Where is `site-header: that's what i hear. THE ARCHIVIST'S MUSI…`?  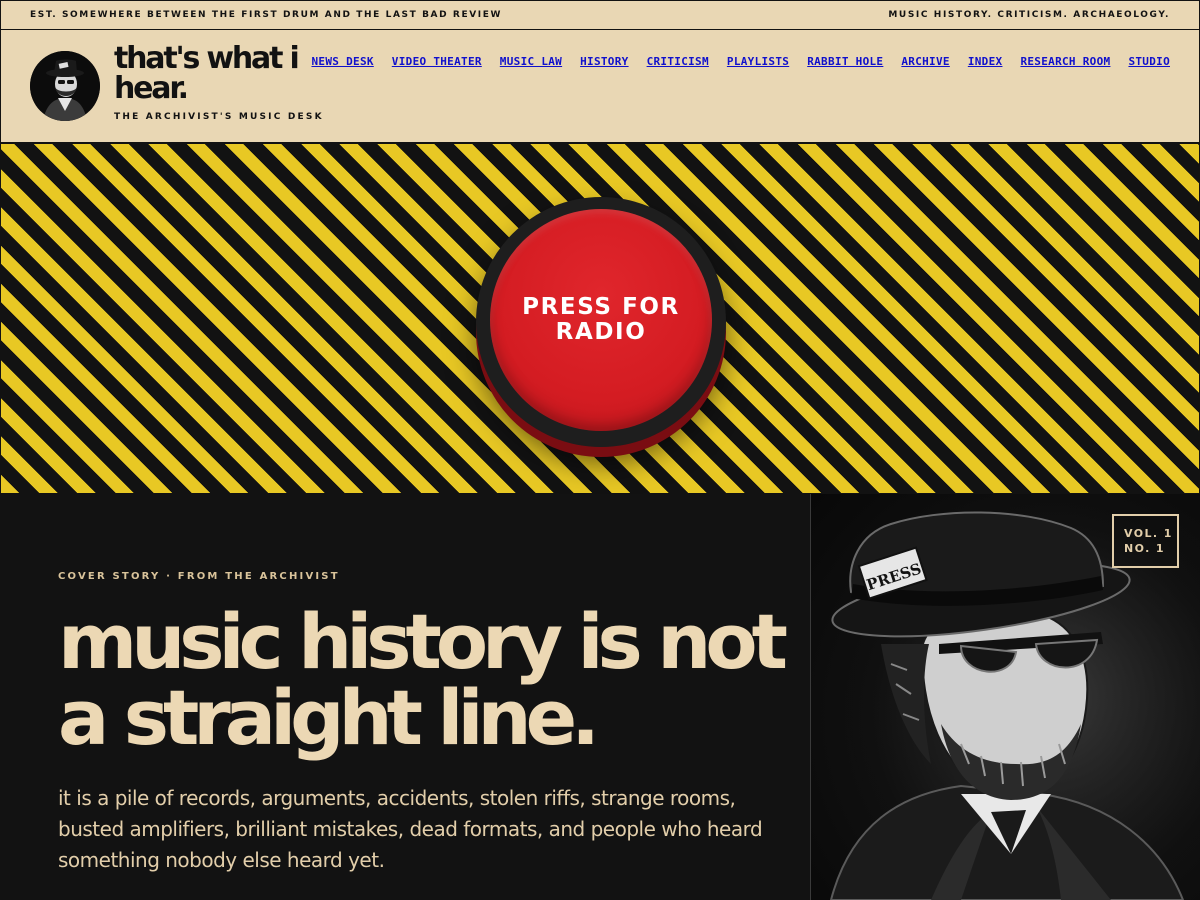 site-header: that's what i hear. THE ARCHIVIST'S MUSI… is located at coordinates (600, 86).